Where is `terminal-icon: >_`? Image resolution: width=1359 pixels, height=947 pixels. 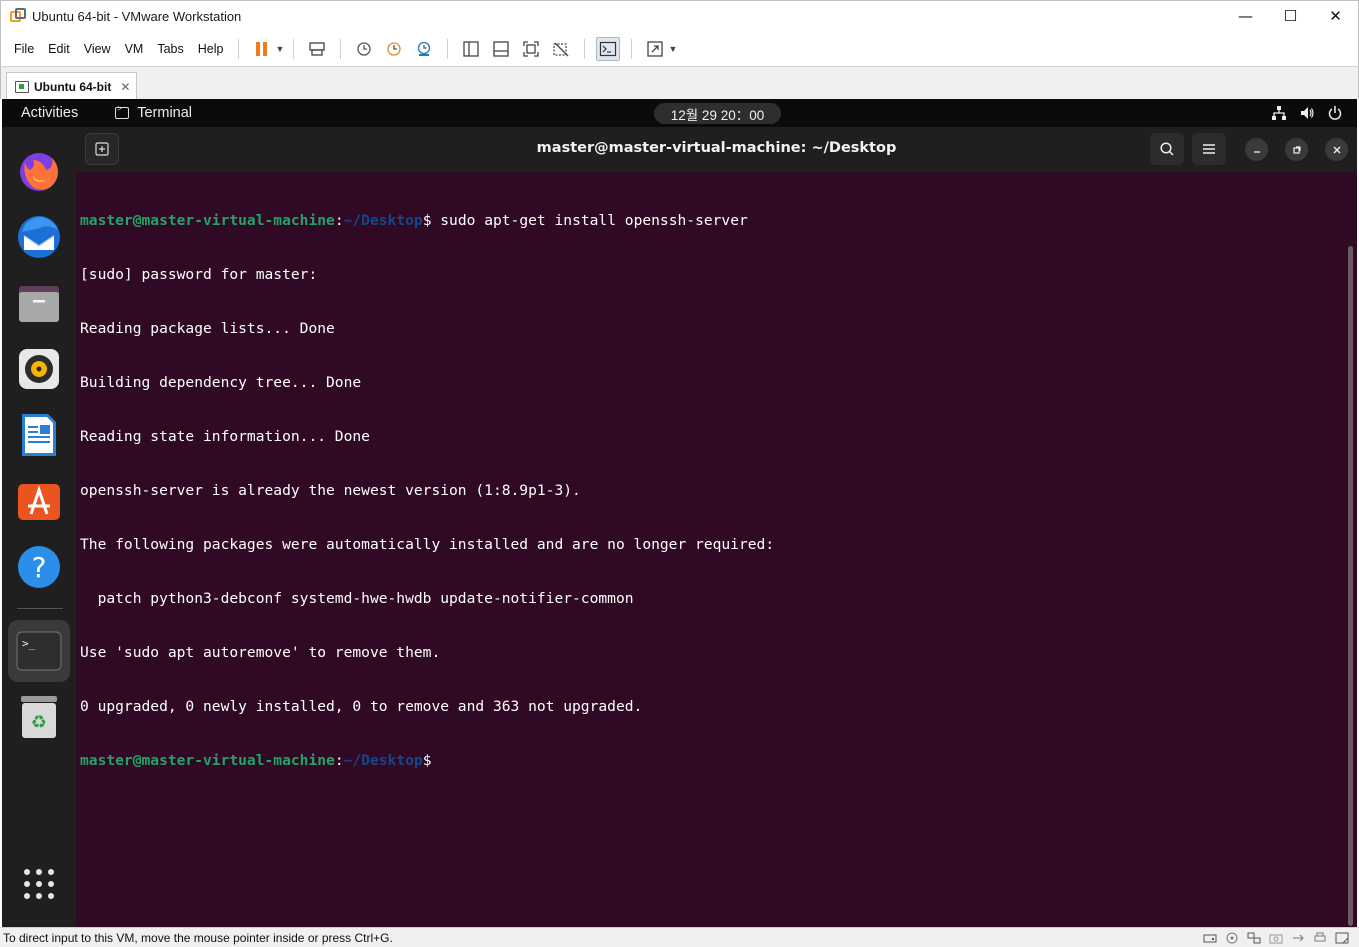
terminal-icon: >_ is located at coordinates (39, 651).